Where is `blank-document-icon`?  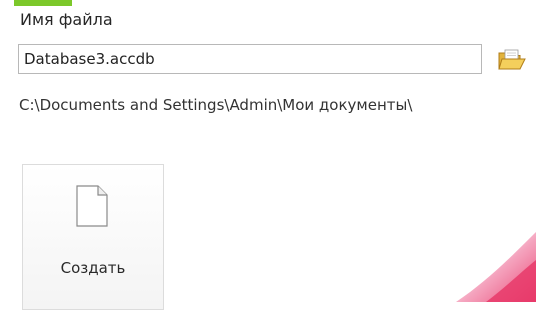
blank-document-icon is located at coordinates (92, 206).